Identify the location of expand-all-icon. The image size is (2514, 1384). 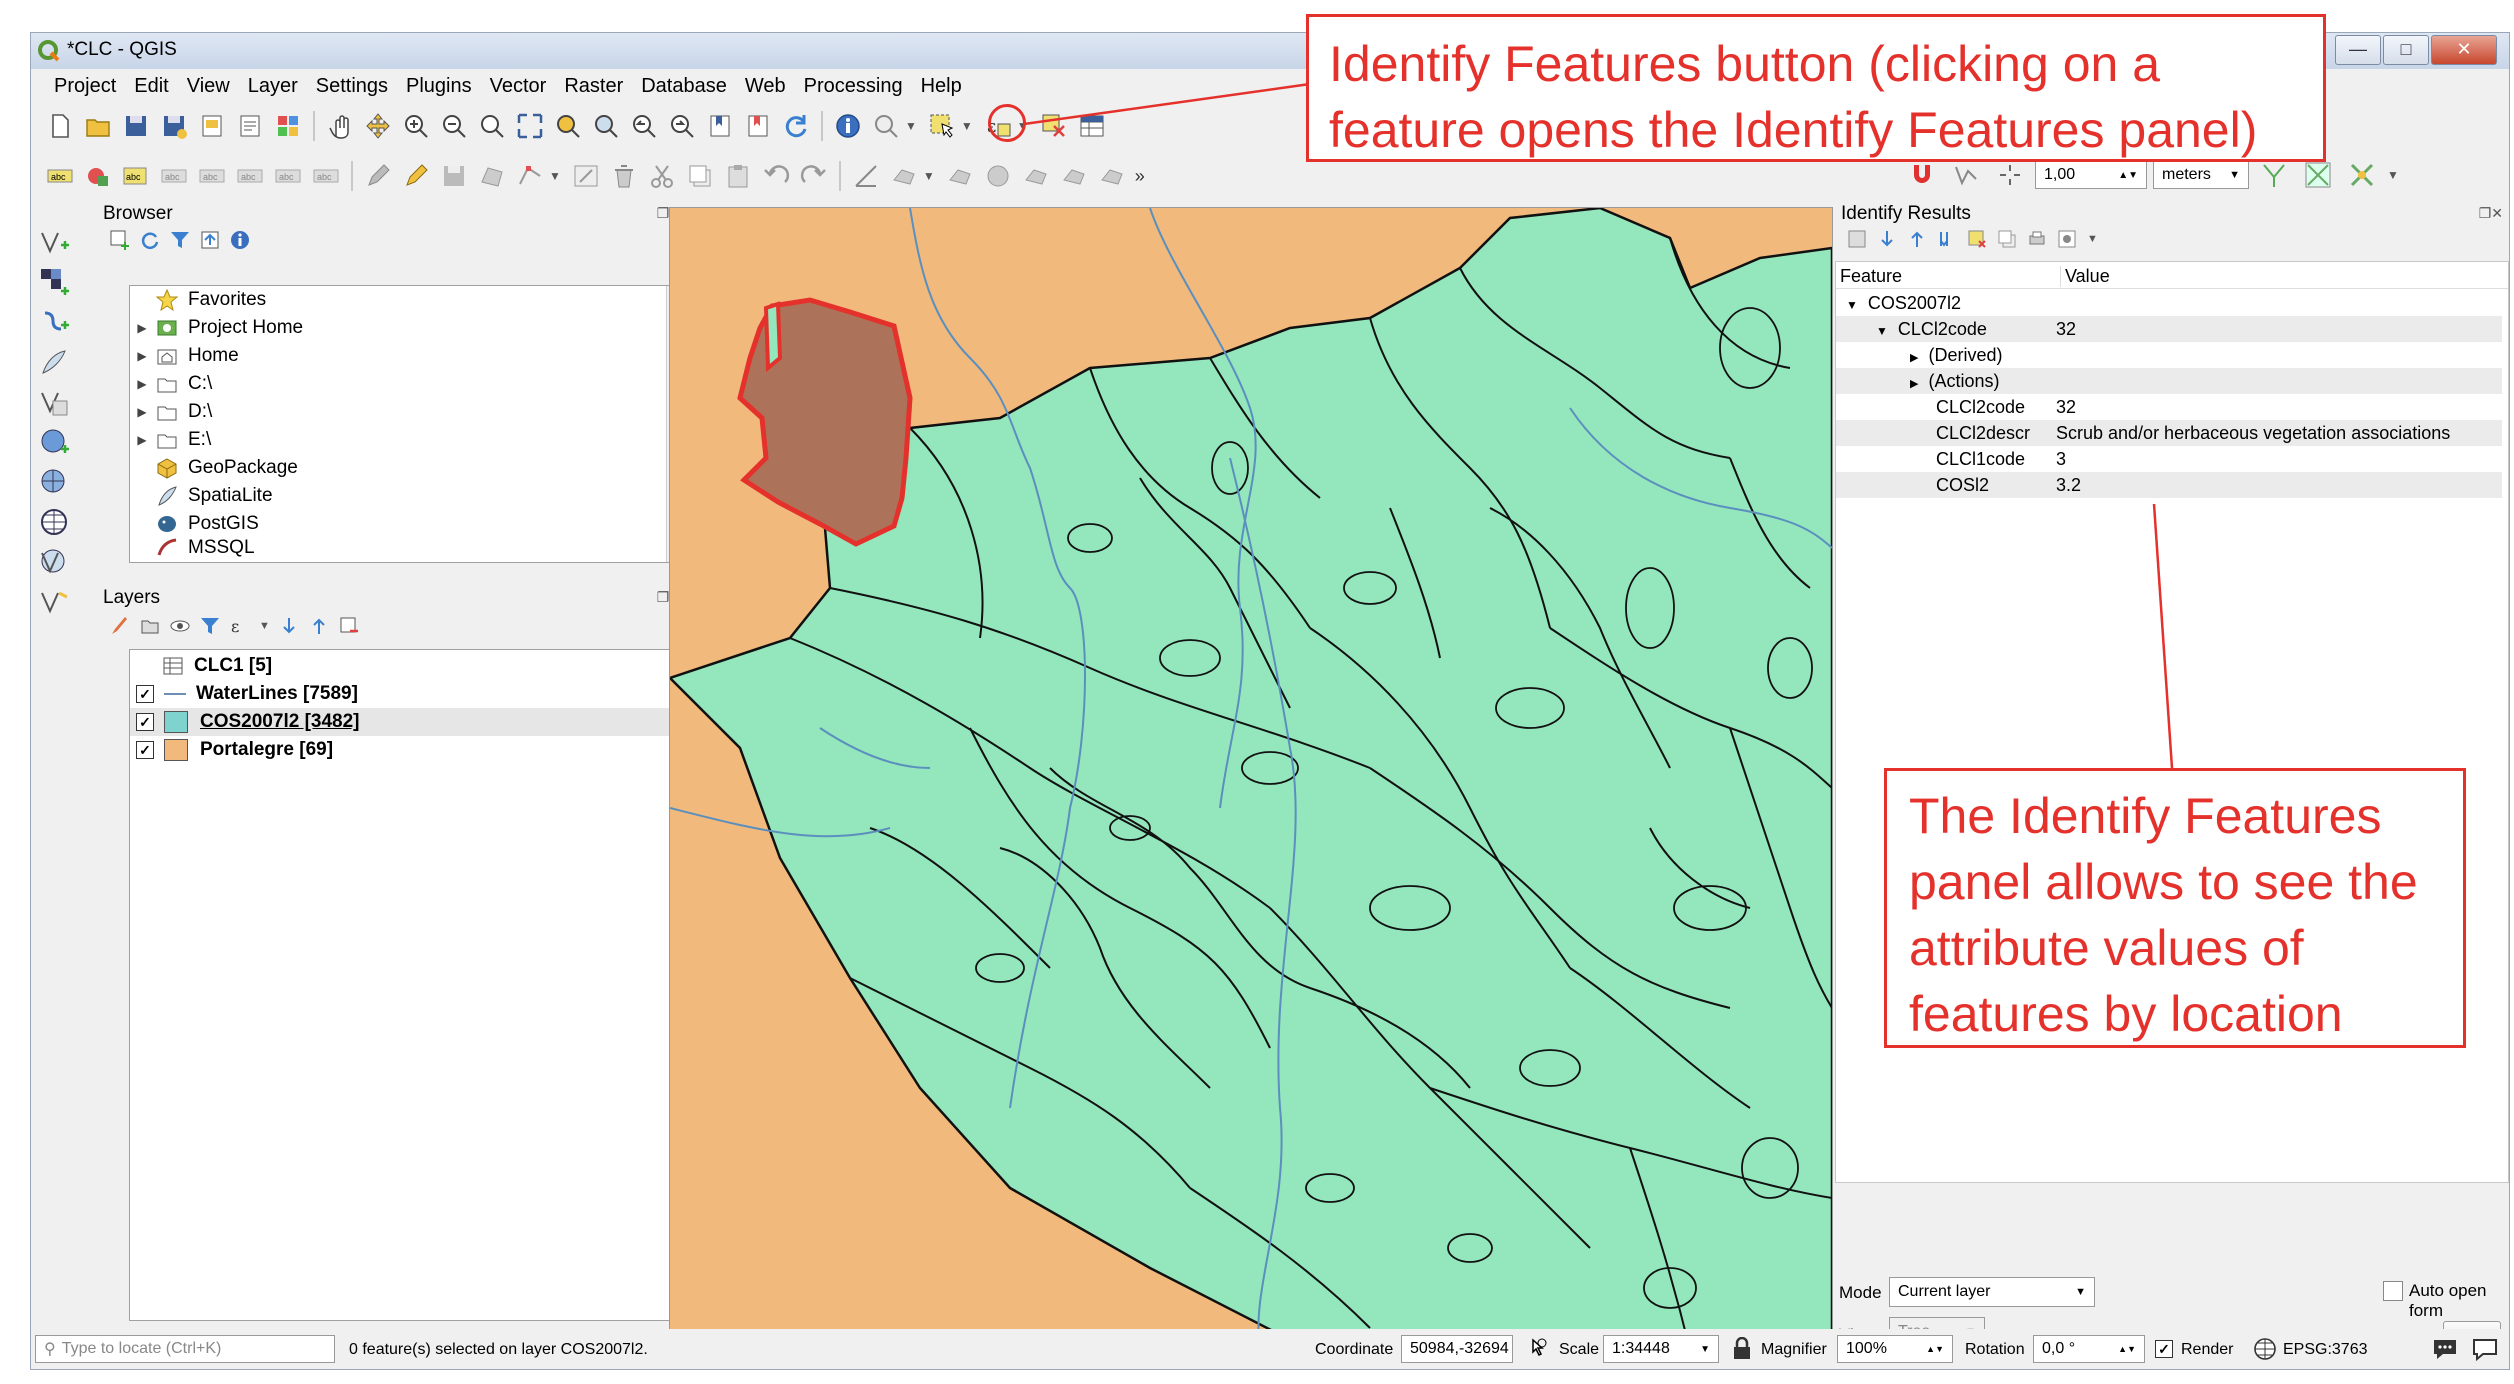
(1947, 239).